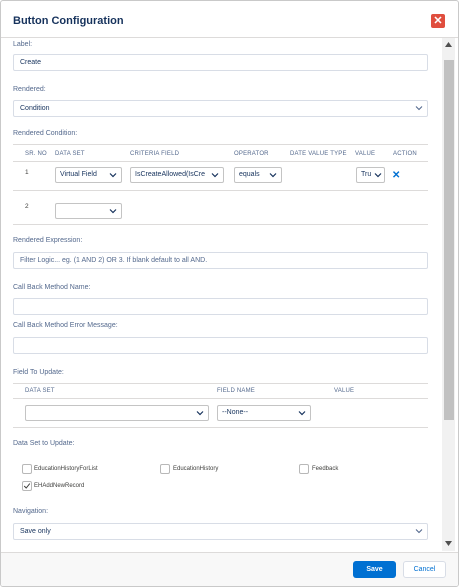  Describe the element at coordinates (44, 443) in the screenshot. I see `data-set-caption: Data Set to Update:` at that location.